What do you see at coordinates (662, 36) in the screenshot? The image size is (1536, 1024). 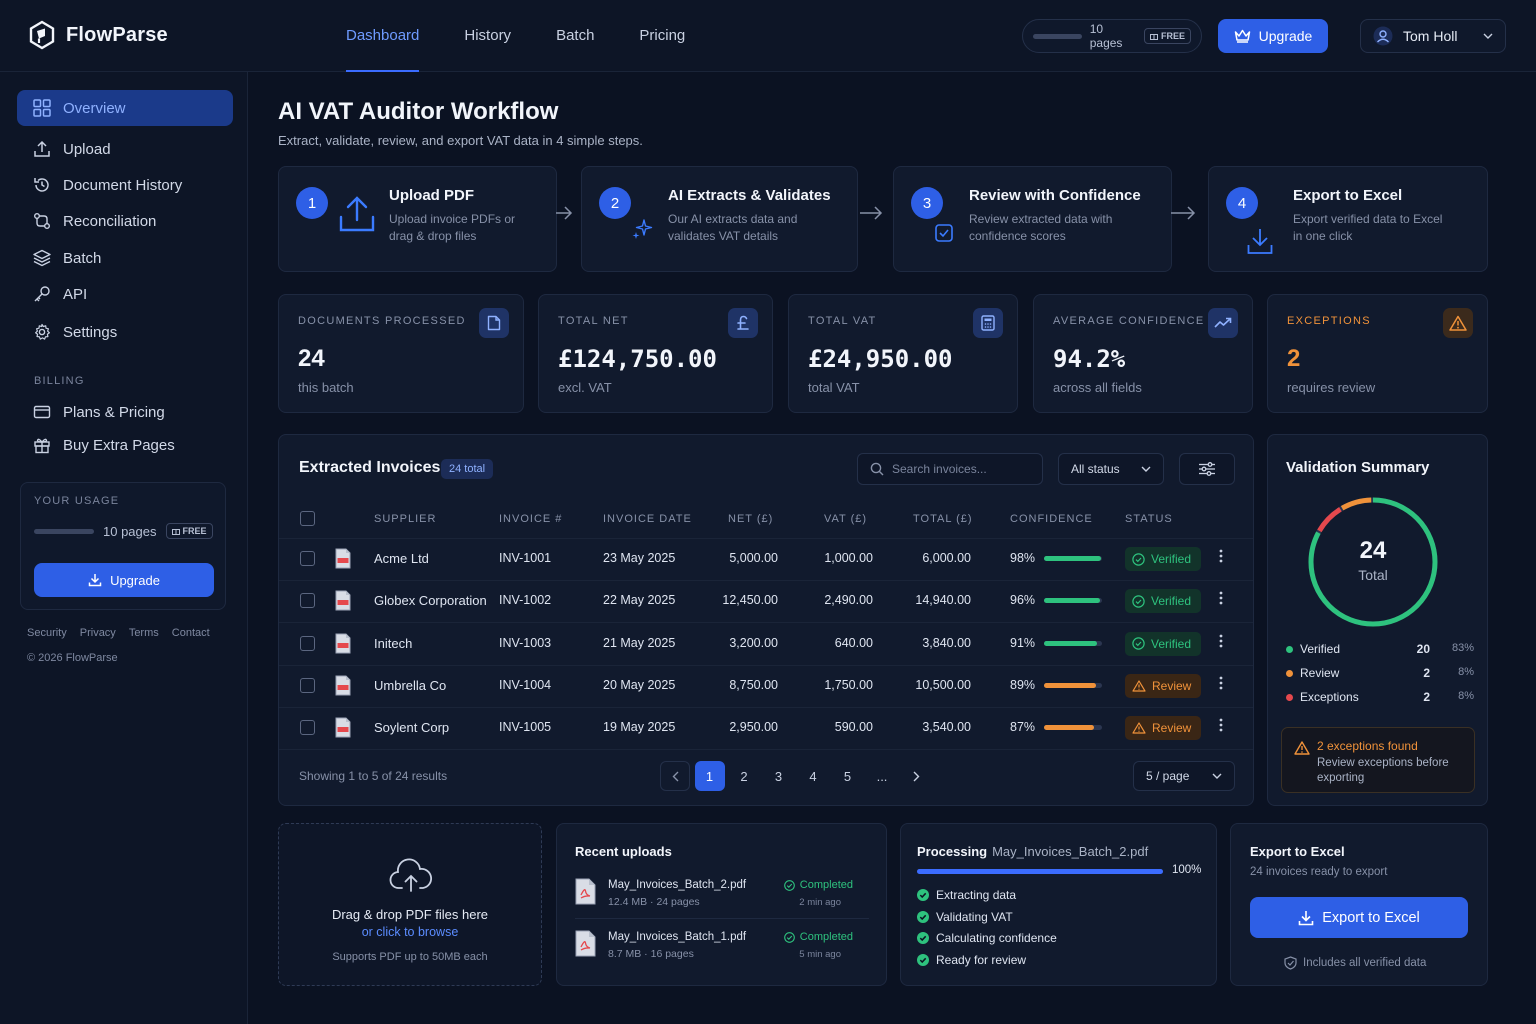 I see `nav-pricing: Pricing` at bounding box center [662, 36].